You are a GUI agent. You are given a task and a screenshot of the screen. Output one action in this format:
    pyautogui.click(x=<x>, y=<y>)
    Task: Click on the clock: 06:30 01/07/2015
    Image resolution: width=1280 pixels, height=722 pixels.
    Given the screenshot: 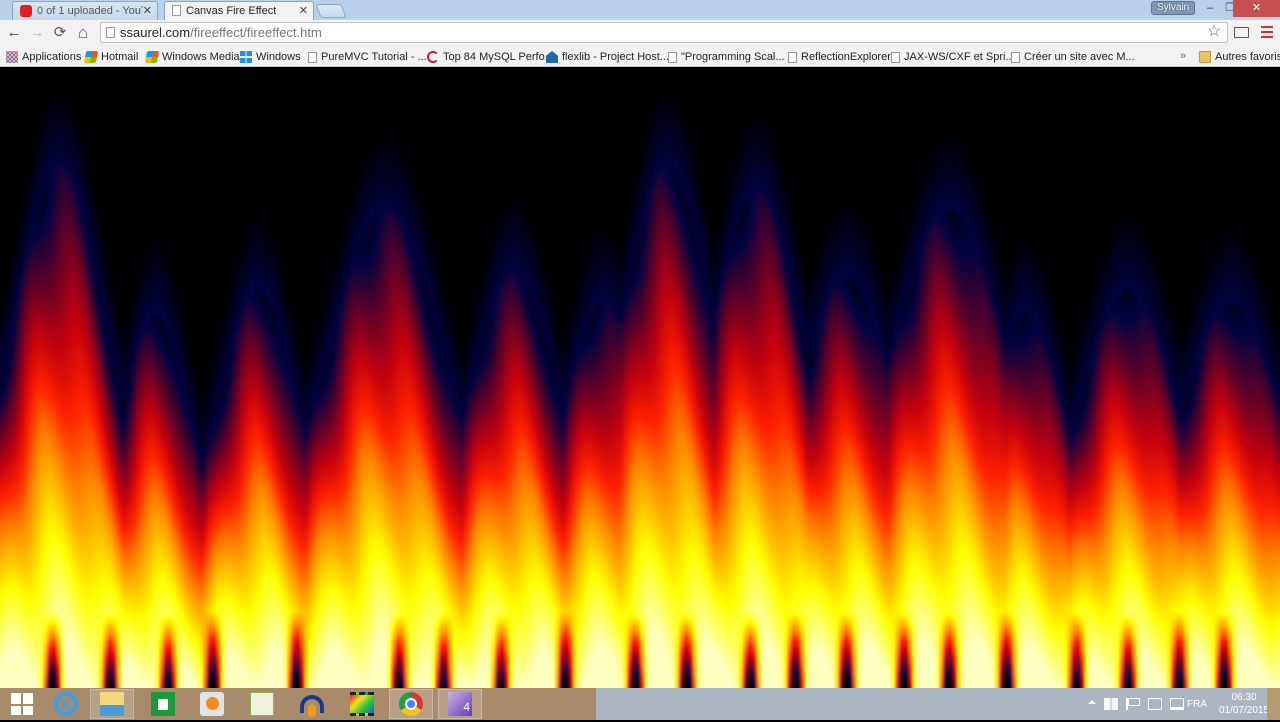 What is the action you would take?
    pyautogui.click(x=1244, y=704)
    